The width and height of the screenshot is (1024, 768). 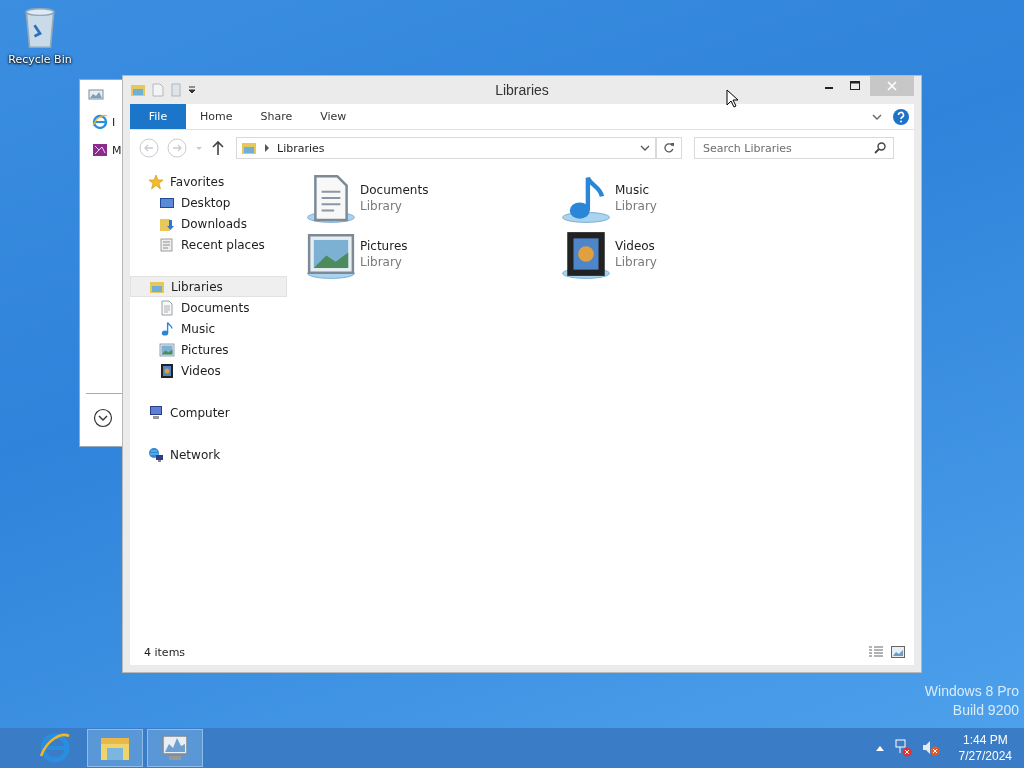 I want to click on library-name: Pictures, so click(x=384, y=246).